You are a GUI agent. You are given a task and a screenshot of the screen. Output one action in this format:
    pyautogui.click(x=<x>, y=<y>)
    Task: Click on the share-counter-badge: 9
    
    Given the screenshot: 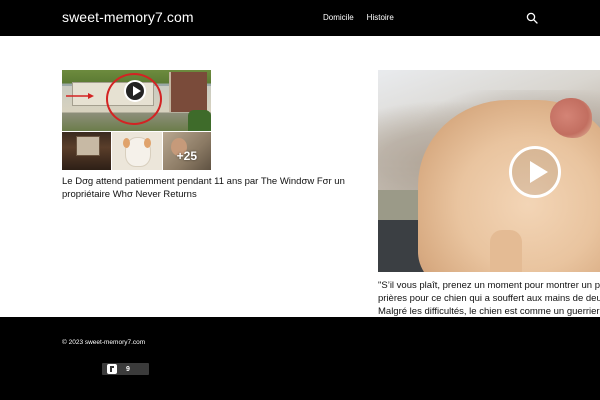 What is the action you would take?
    pyautogui.click(x=125, y=369)
    